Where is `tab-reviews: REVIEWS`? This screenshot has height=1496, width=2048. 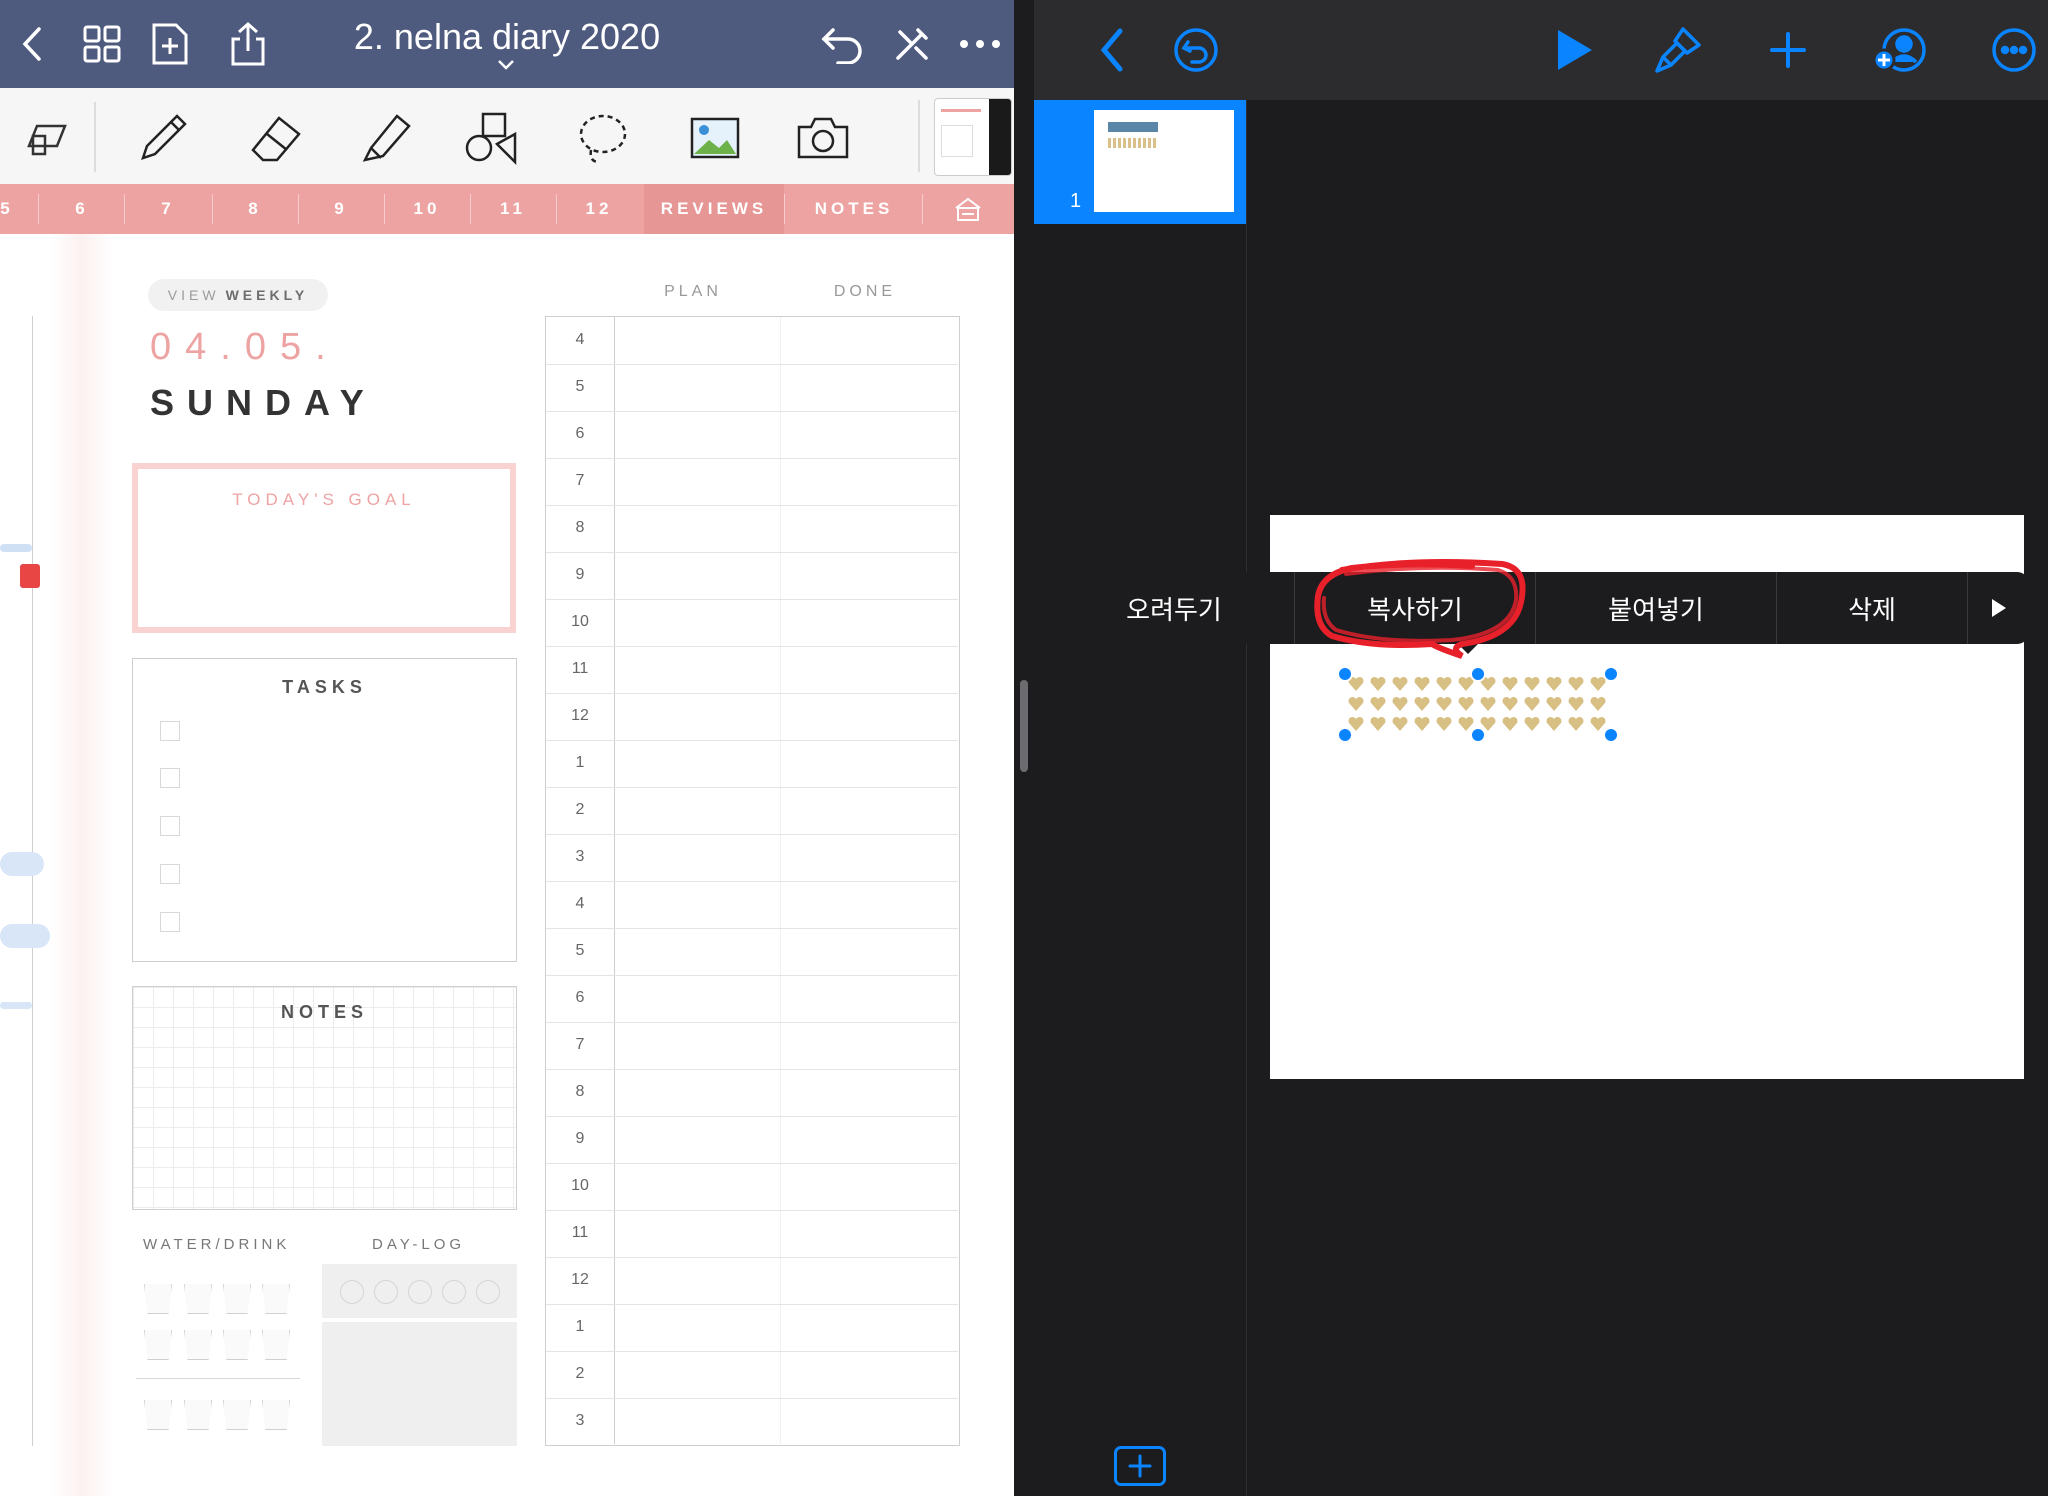 tab-reviews: REVIEWS is located at coordinates (714, 209).